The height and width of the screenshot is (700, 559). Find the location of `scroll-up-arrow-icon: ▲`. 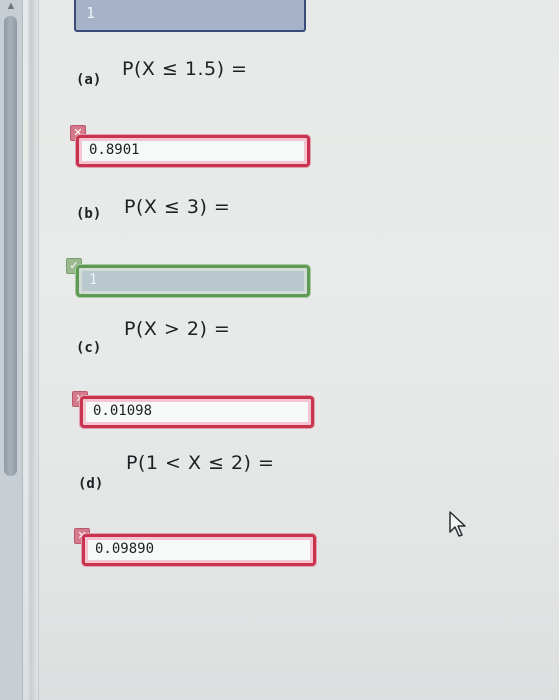

scroll-up-arrow-icon: ▲ is located at coordinates (11, 6).